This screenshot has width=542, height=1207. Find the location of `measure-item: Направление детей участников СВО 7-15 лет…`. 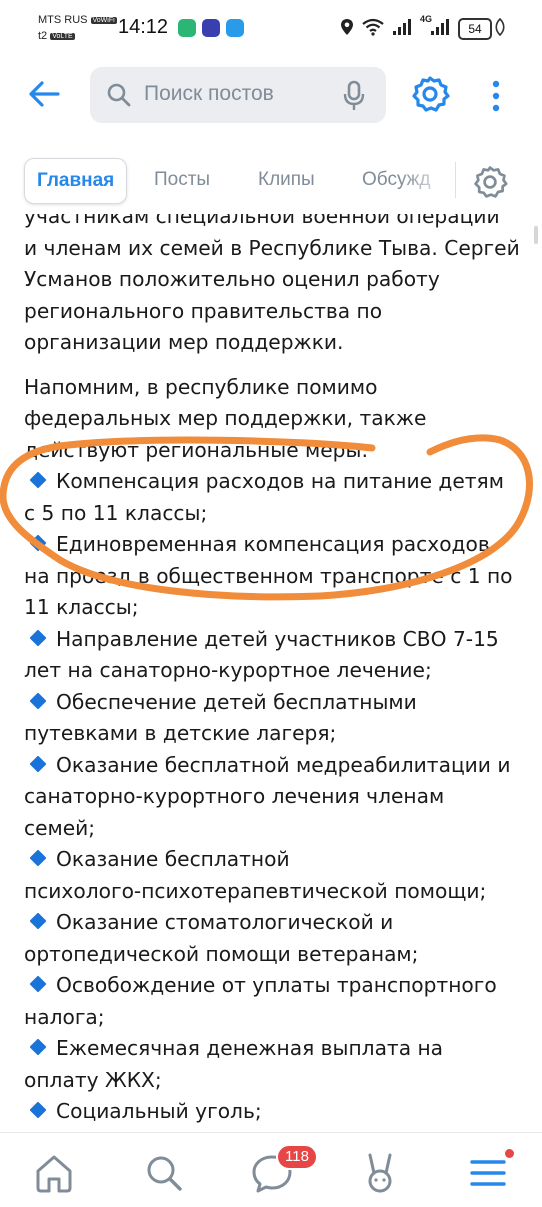

measure-item: Направление детей участников СВО 7-15 лет… is located at coordinates (275, 655).